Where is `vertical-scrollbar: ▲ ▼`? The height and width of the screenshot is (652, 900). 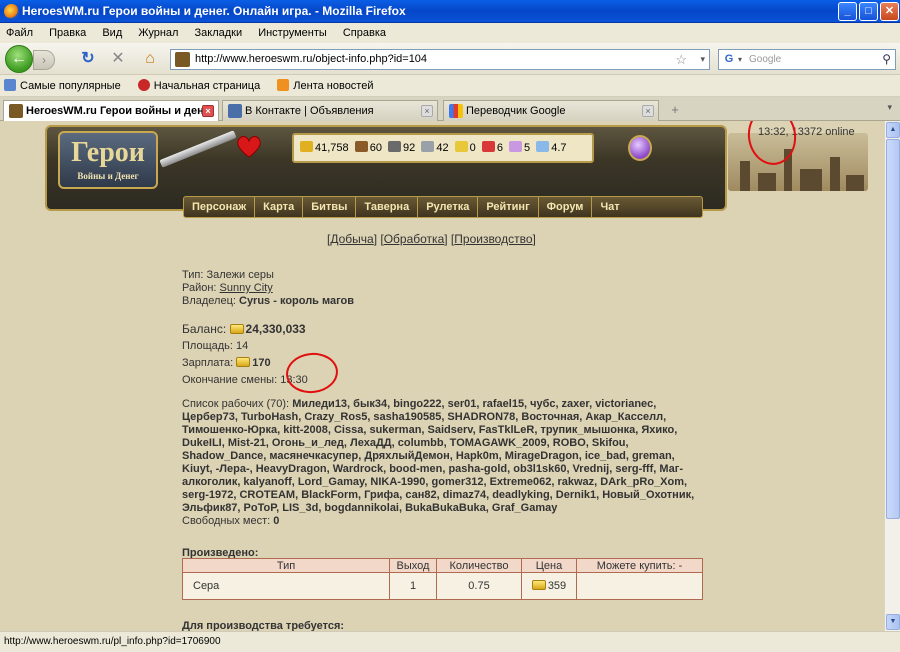 vertical-scrollbar: ▲ ▼ is located at coordinates (892, 376).